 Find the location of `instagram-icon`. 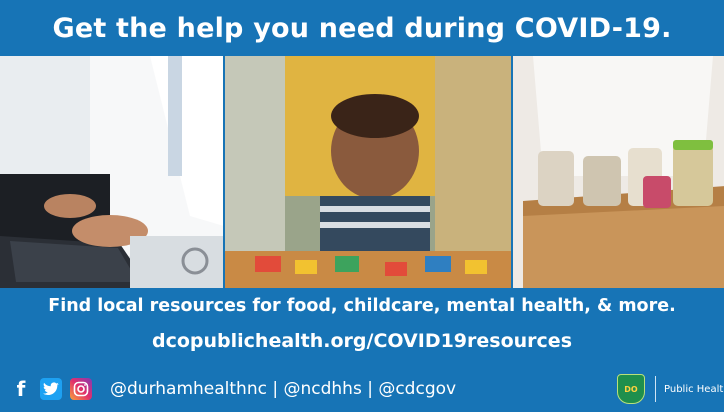

instagram-icon is located at coordinates (81, 389).